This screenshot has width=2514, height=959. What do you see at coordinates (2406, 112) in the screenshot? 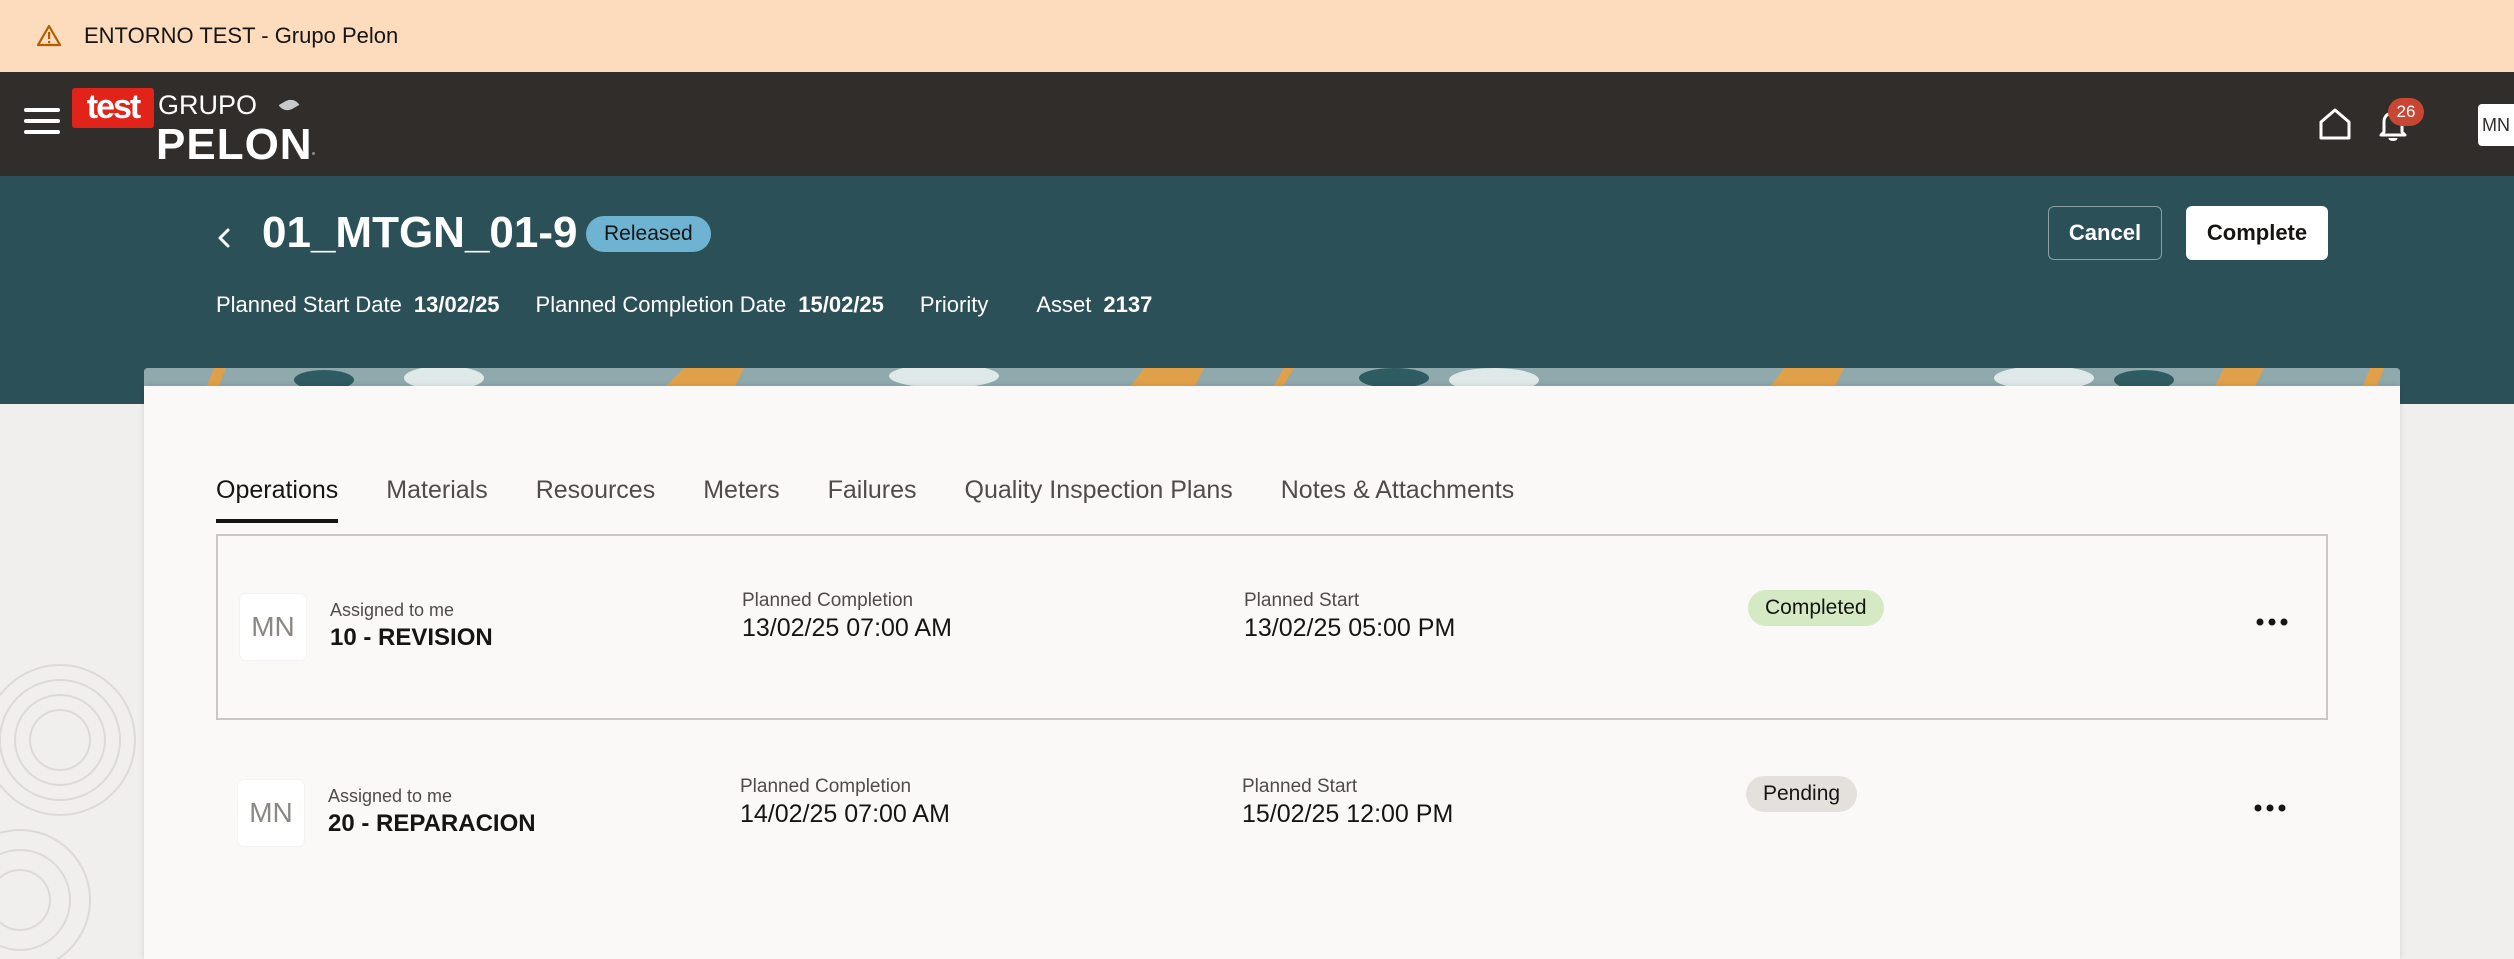
I see `notifications-count-badge: 26` at bounding box center [2406, 112].